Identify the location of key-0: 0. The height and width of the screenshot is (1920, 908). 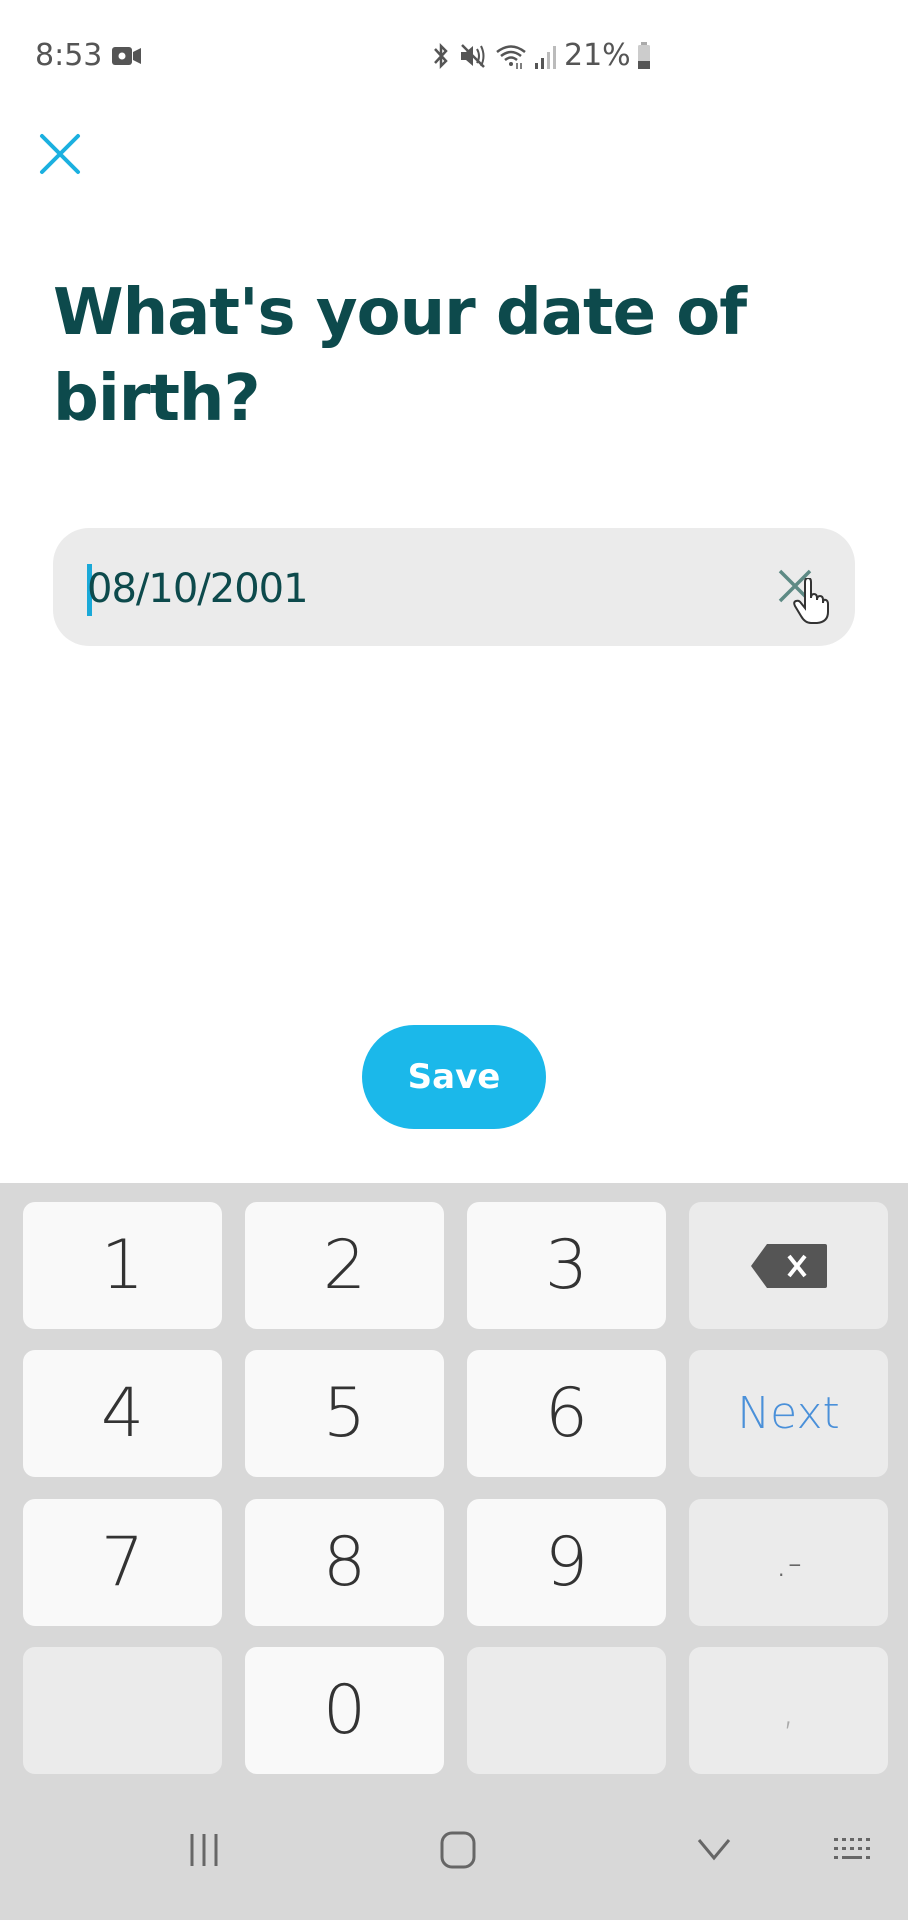
(344, 1710).